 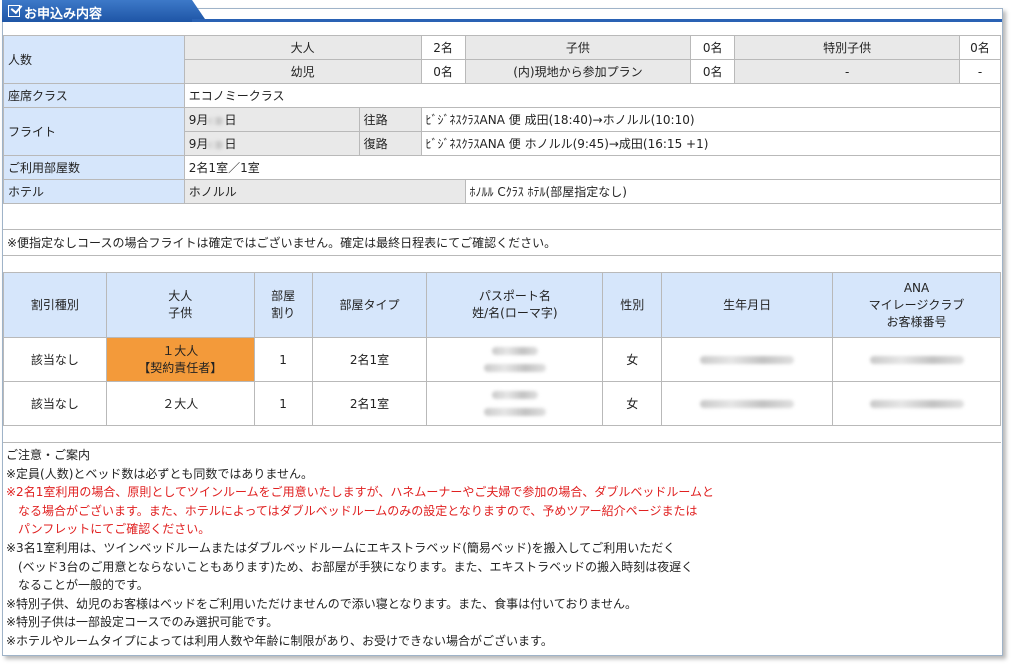 I want to click on flight-return-date: 9月 日, so click(x=271, y=143).